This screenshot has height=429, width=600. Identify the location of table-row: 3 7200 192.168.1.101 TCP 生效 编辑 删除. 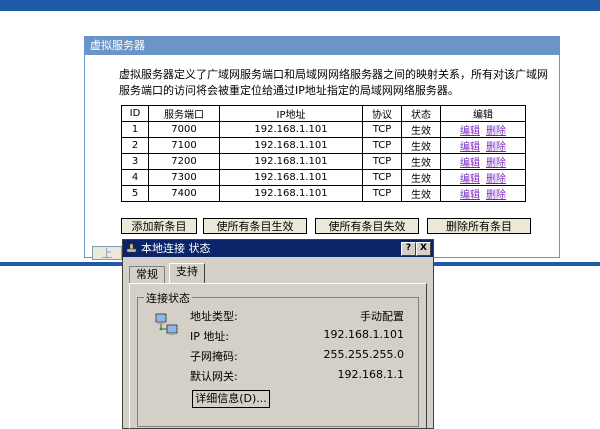
(323, 161).